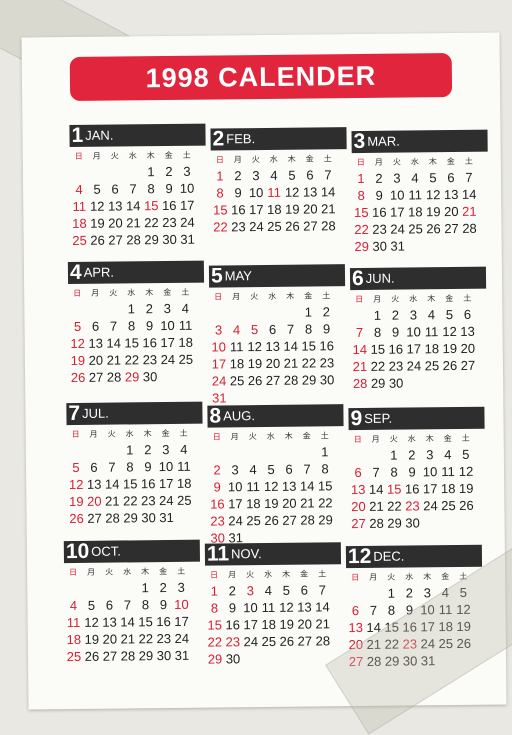 This screenshot has width=512, height=735. I want to click on day-cell: 18, so click(79, 223).